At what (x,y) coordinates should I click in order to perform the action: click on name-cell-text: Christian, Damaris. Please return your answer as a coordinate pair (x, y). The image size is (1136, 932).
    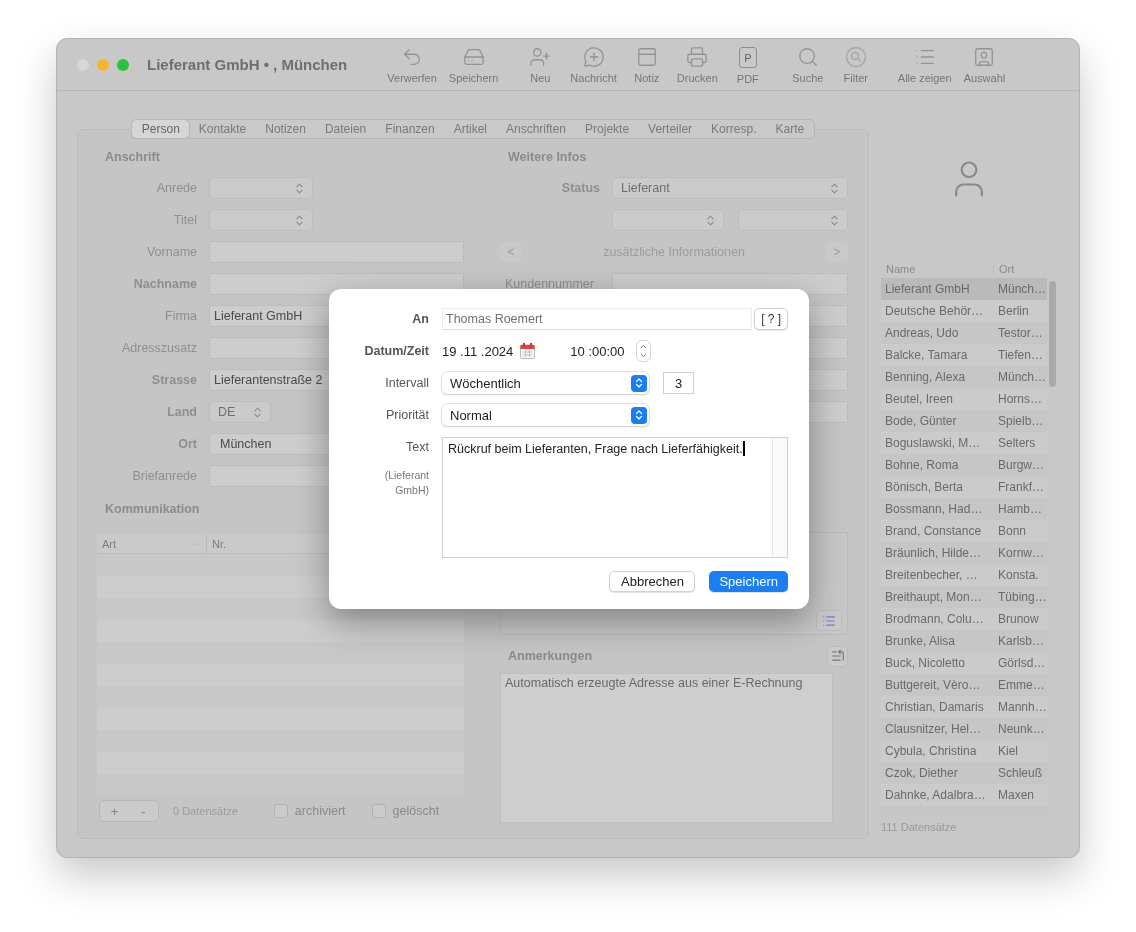
    Looking at the image, I should click on (934, 707).